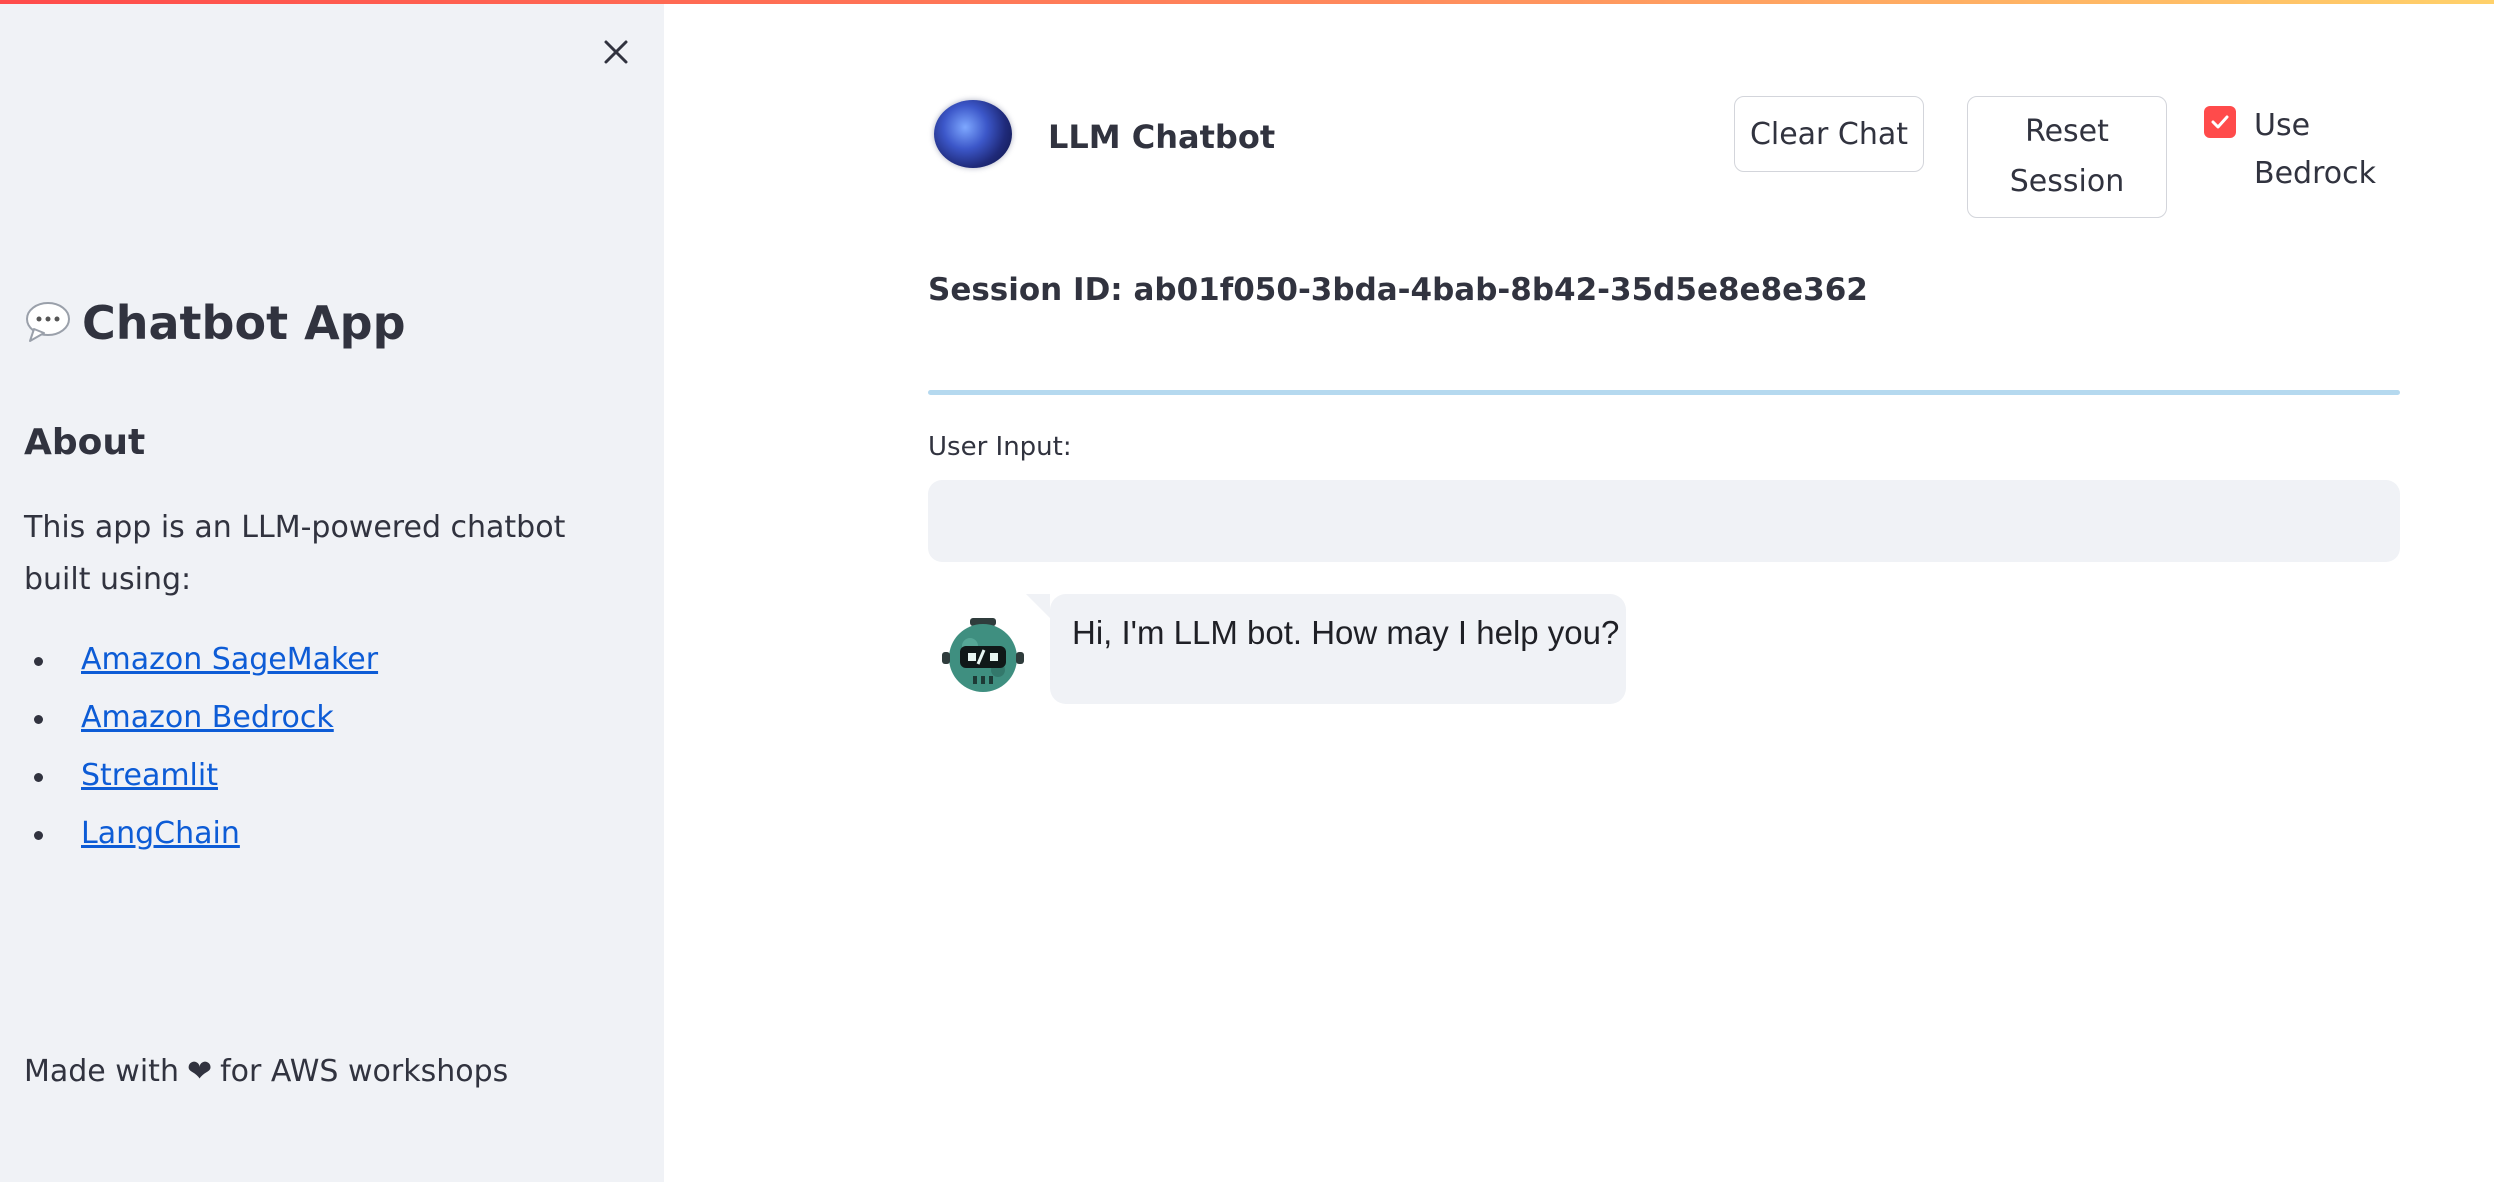 The height and width of the screenshot is (1182, 2494). Describe the element at coordinates (1326, 649) in the screenshot. I see `bot-message-bubble: Hi, I'm LLM bot. How may I help you?` at that location.